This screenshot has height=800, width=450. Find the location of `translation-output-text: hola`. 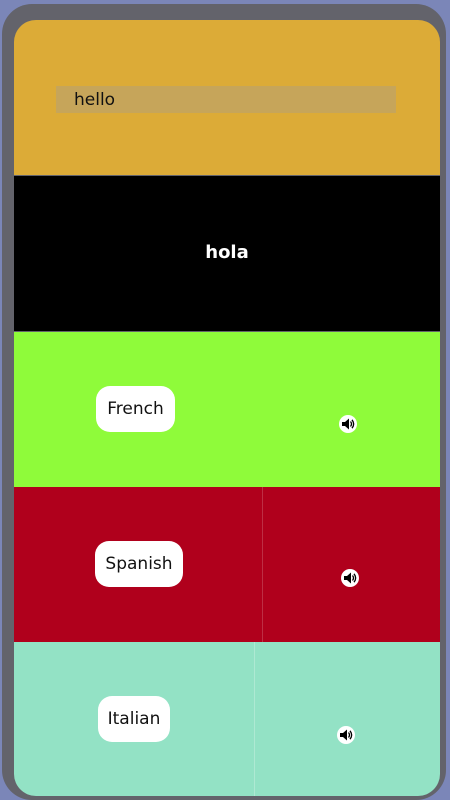

translation-output-text: hola is located at coordinates (227, 252).